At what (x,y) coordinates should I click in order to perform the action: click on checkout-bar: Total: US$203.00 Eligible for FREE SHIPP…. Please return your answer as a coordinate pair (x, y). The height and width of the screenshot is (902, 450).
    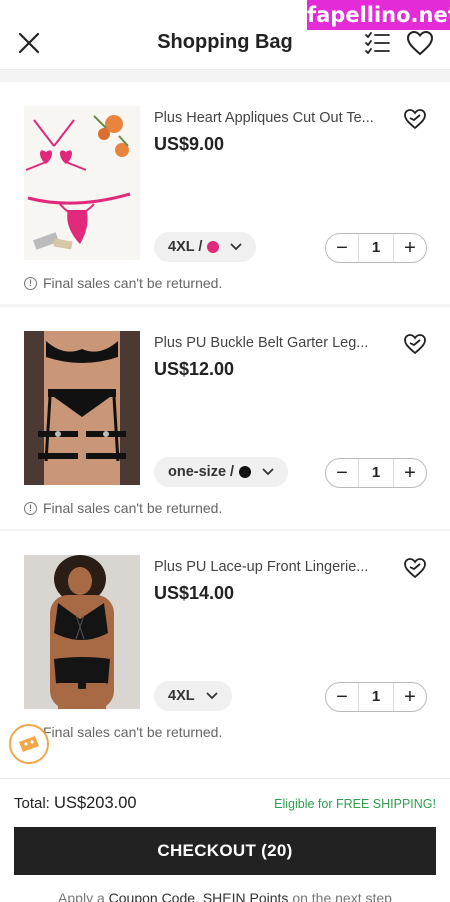
    Looking at the image, I should click on (225, 840).